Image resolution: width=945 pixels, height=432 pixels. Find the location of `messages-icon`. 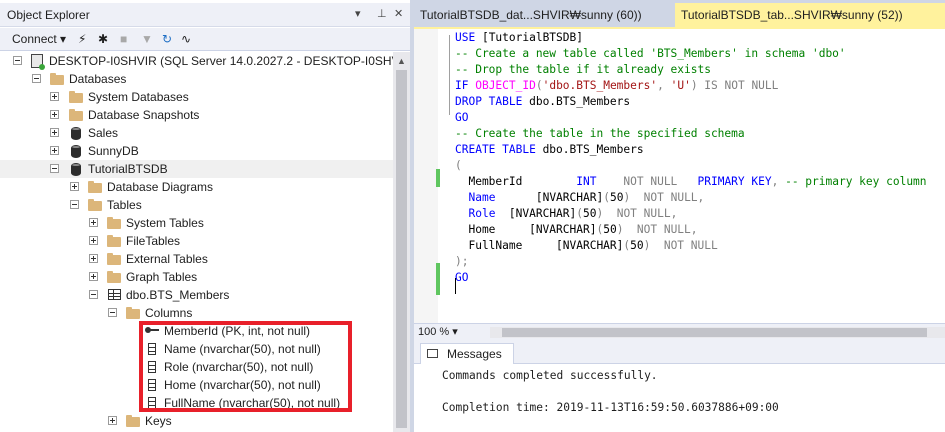

messages-icon is located at coordinates (432, 353).